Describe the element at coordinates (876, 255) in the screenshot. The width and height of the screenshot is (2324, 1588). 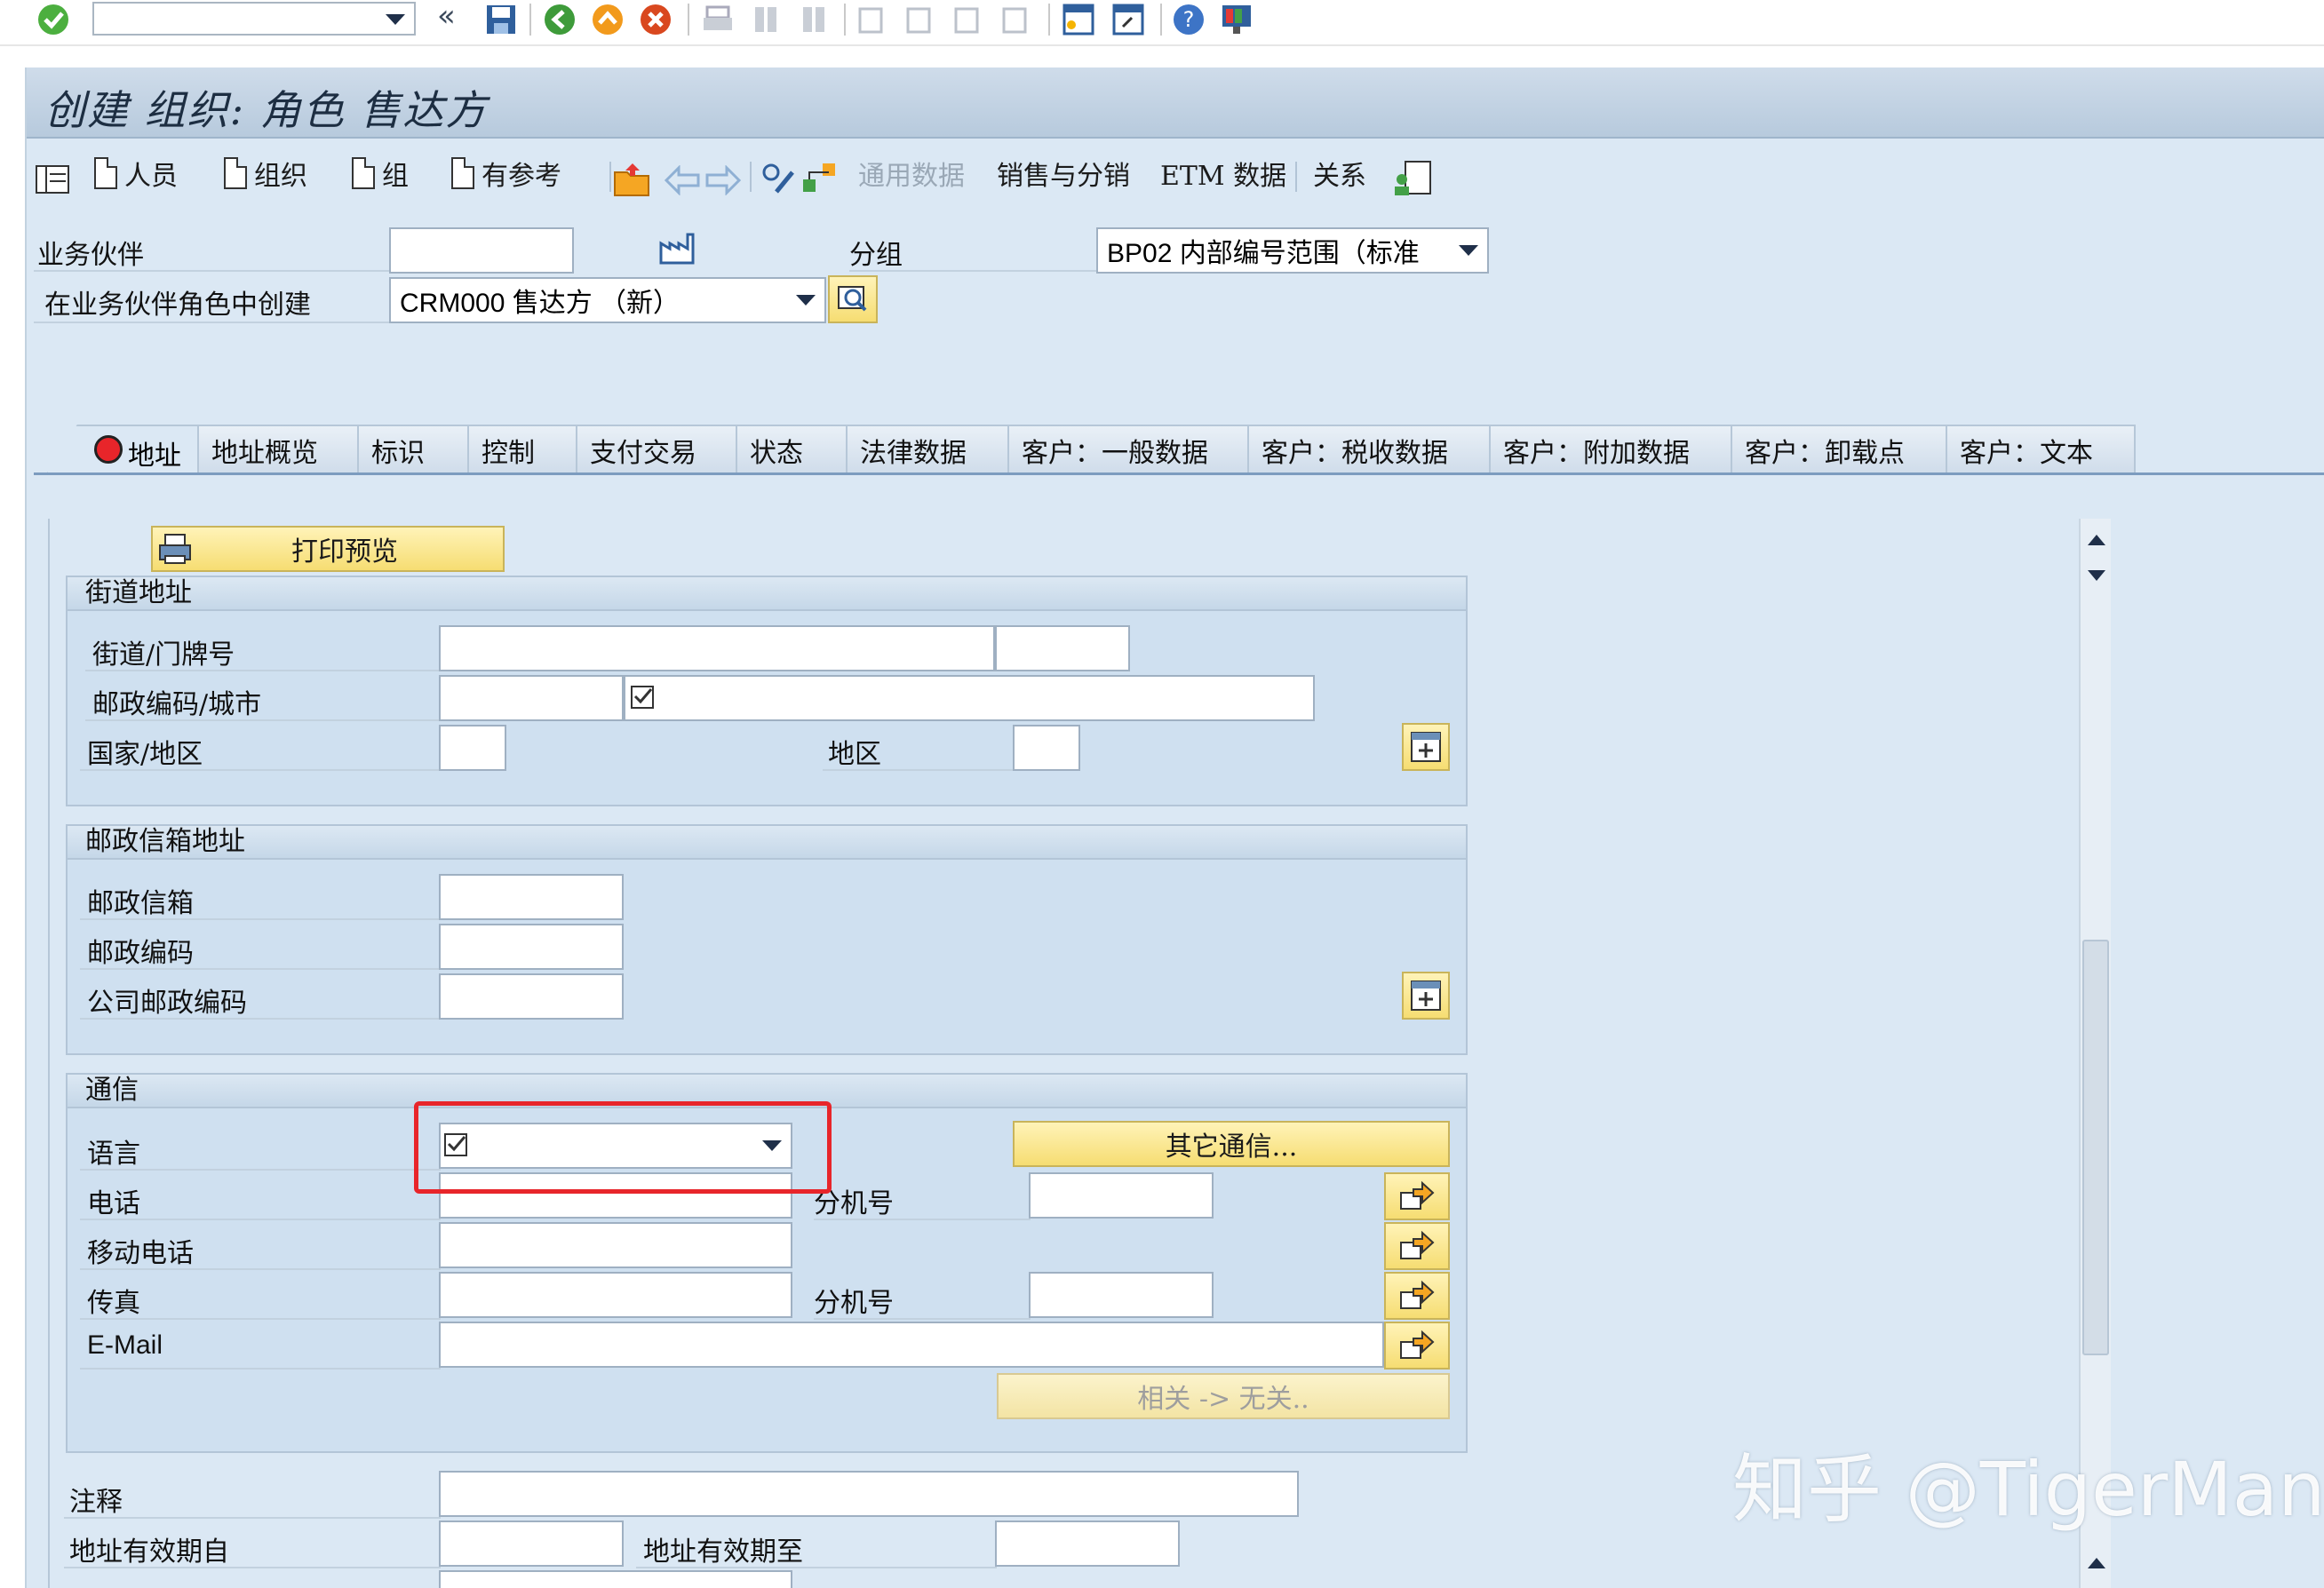
I see `grouping-label: 分组` at that location.